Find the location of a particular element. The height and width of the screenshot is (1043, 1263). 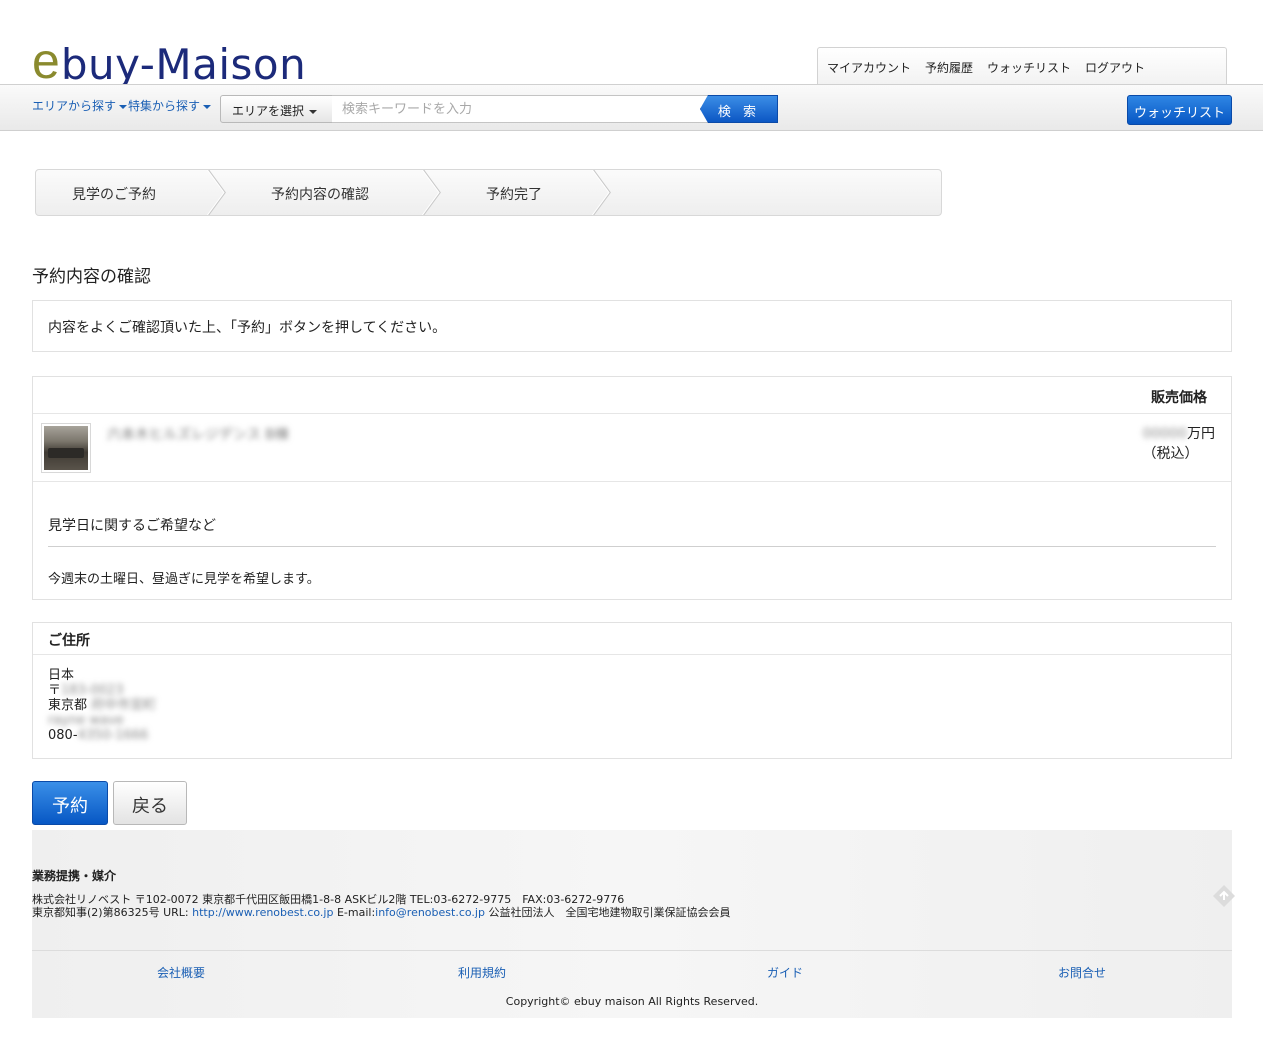

reserve-button: 予約 is located at coordinates (70, 803).